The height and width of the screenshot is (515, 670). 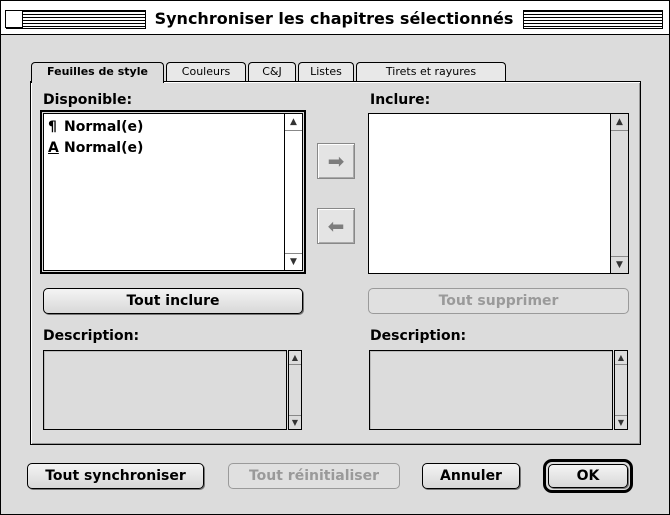 I want to click on window-title: Synchroniser les chapitres sélectionnés, so click(x=334, y=19).